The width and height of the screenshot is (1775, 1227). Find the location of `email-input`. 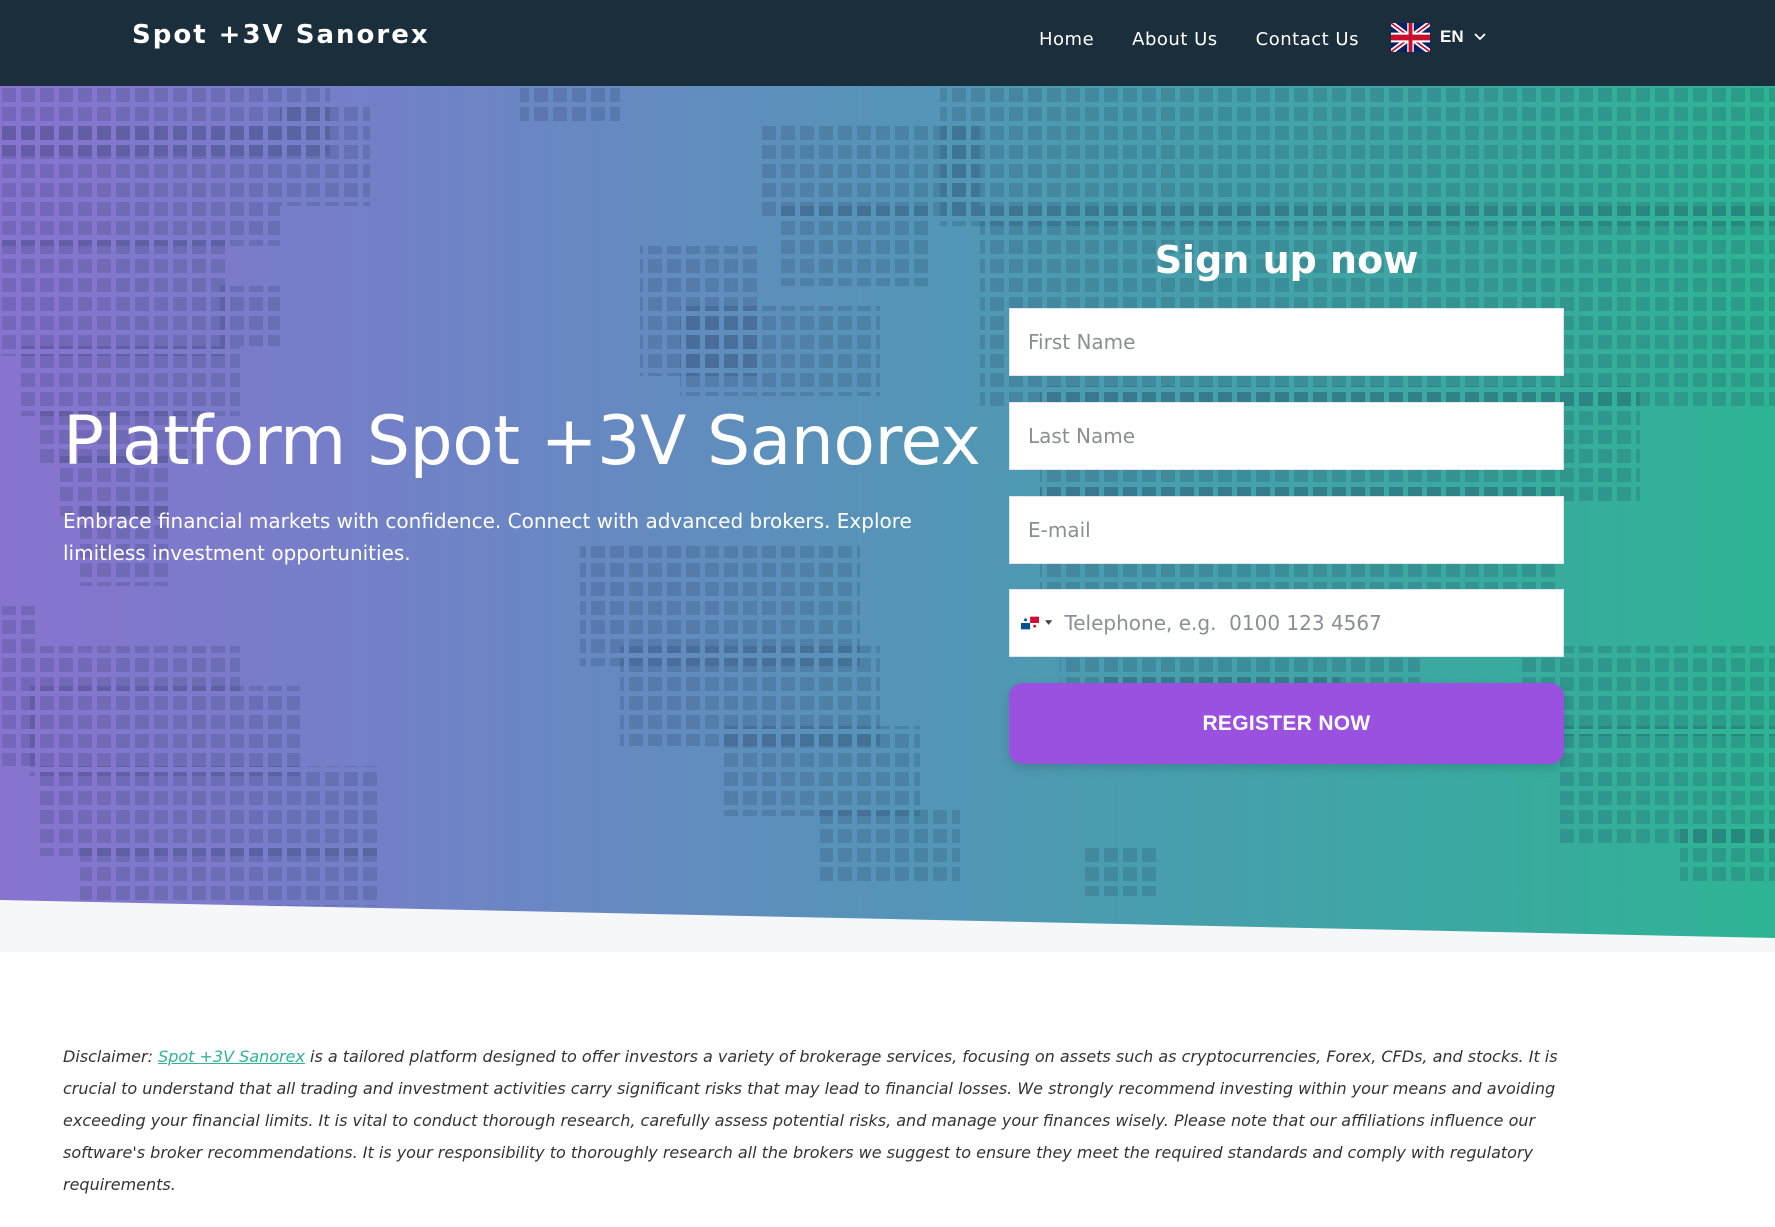

email-input is located at coordinates (1286, 530).